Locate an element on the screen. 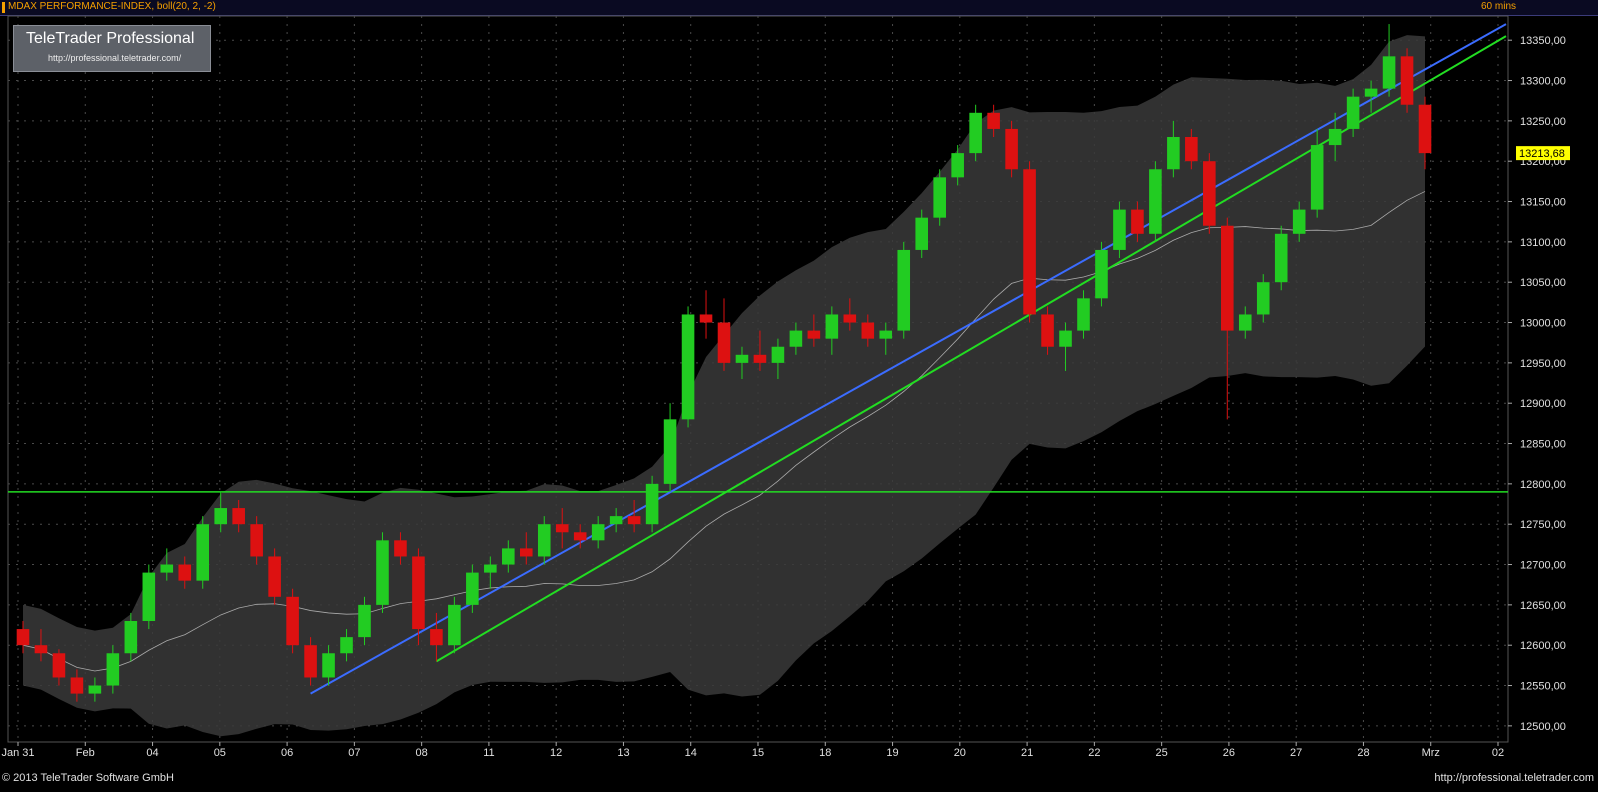 This screenshot has width=1598, height=792. y-tick-label: 12600,00 is located at coordinates (1543, 646).